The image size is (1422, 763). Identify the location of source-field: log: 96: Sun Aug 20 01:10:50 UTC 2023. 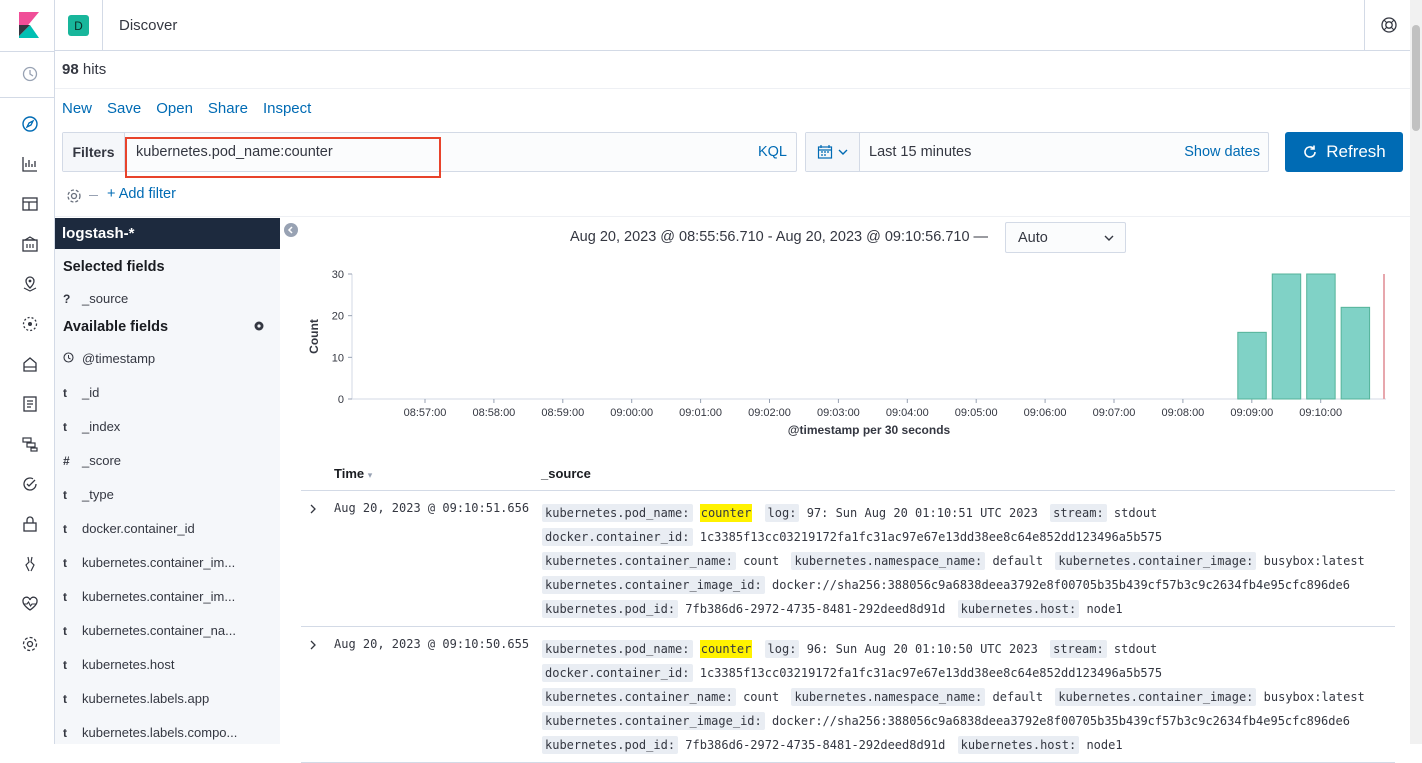
(901, 649).